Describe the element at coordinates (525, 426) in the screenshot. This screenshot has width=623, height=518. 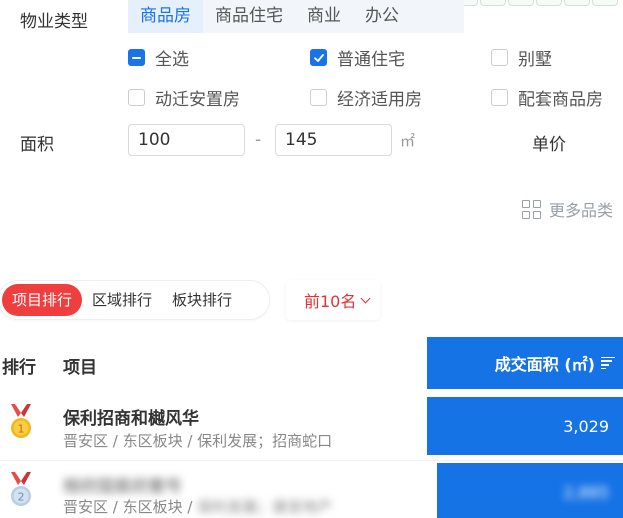
I see `area-bar: 3,029` at that location.